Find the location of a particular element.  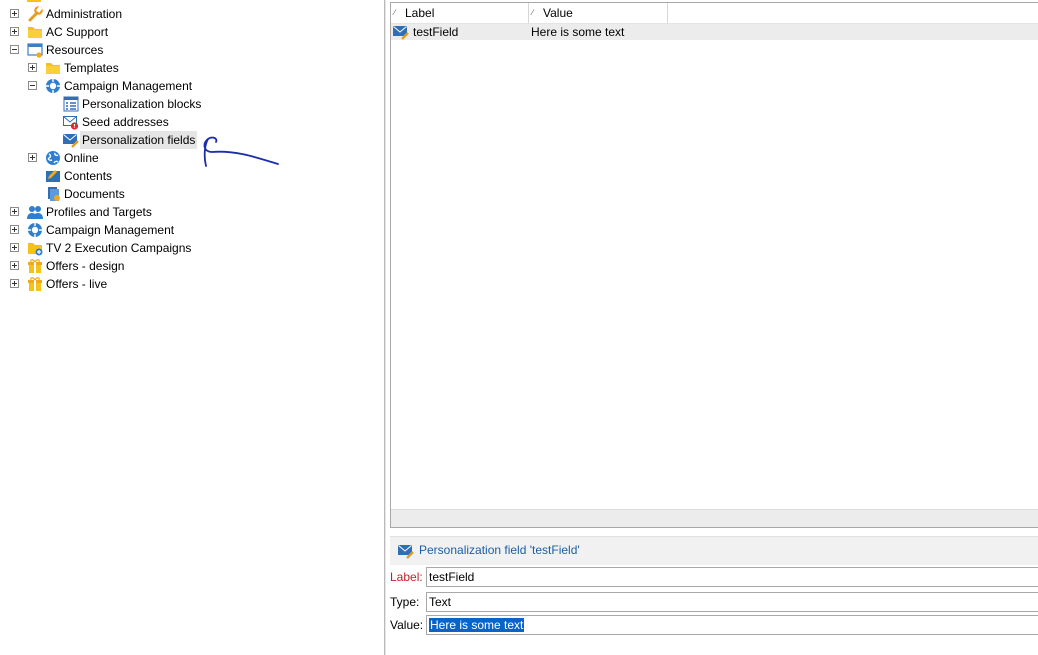

value-field-selected-text: Here is some text is located at coordinates (477, 625).